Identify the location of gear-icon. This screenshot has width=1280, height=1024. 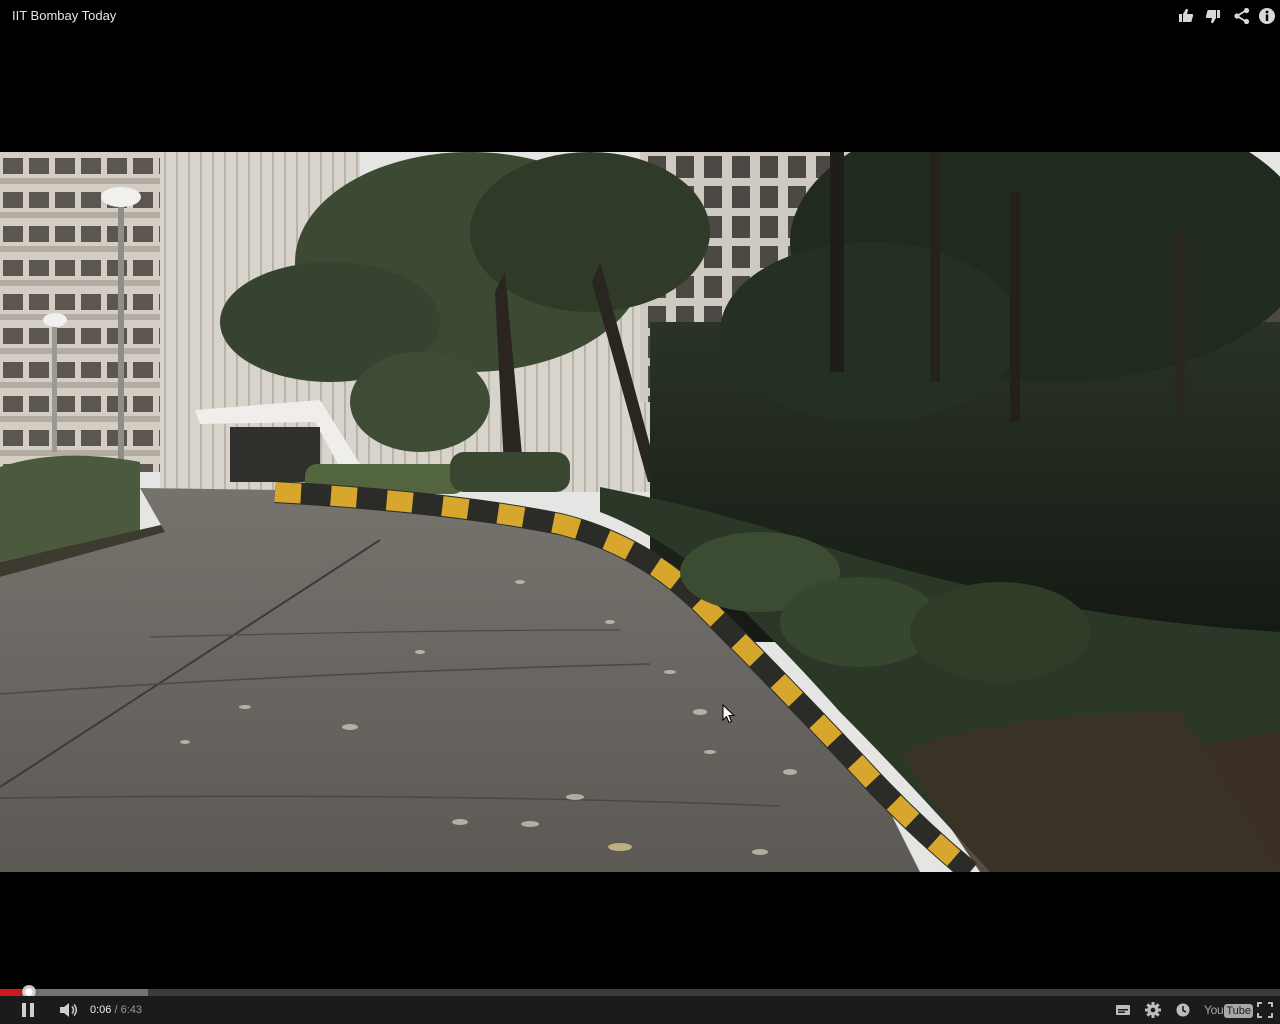
(1153, 1010).